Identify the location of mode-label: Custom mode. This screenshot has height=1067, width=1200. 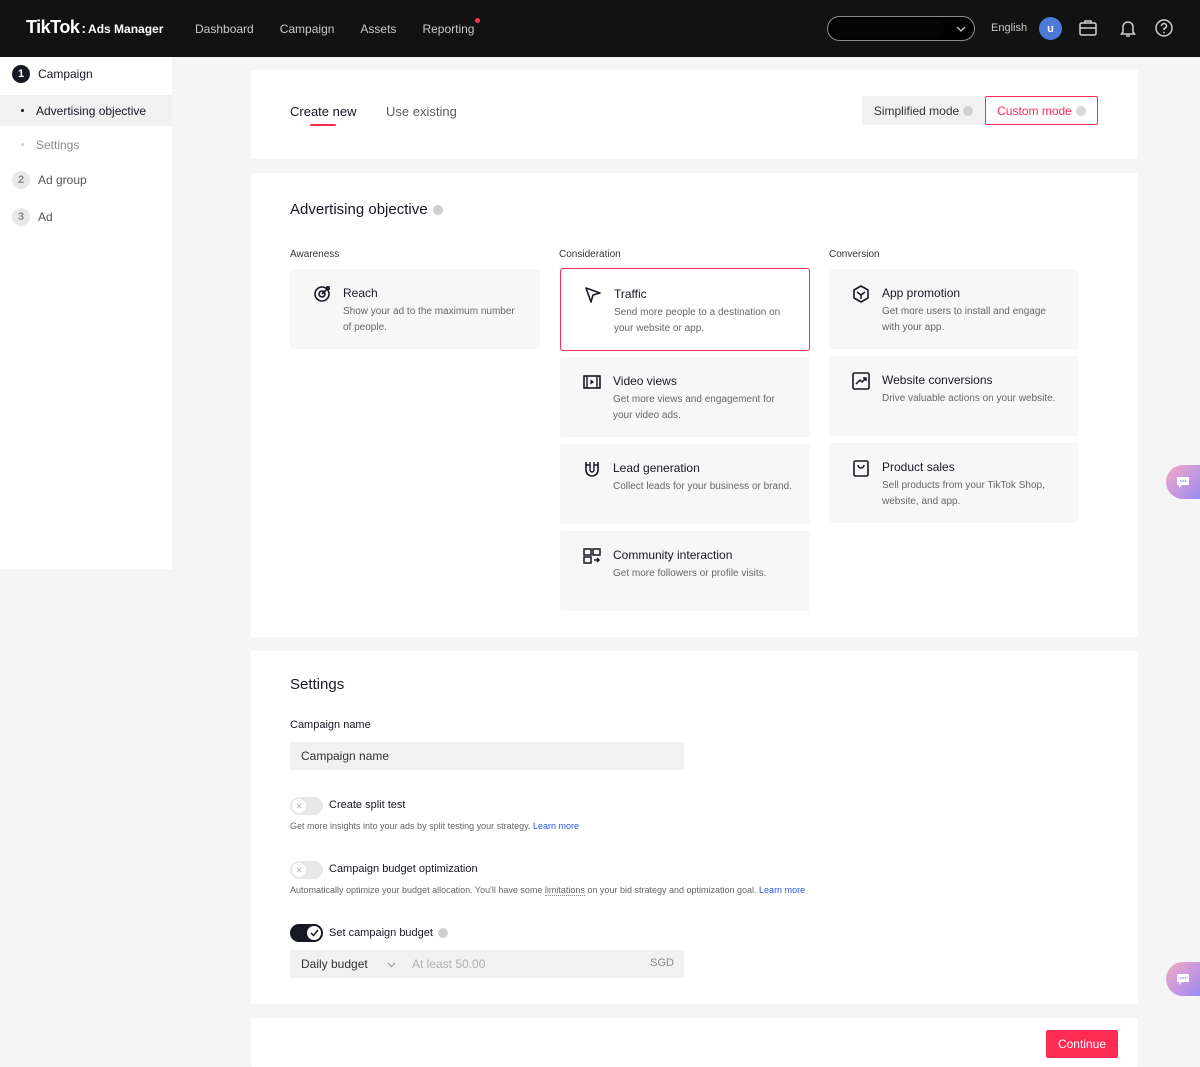
(1034, 110).